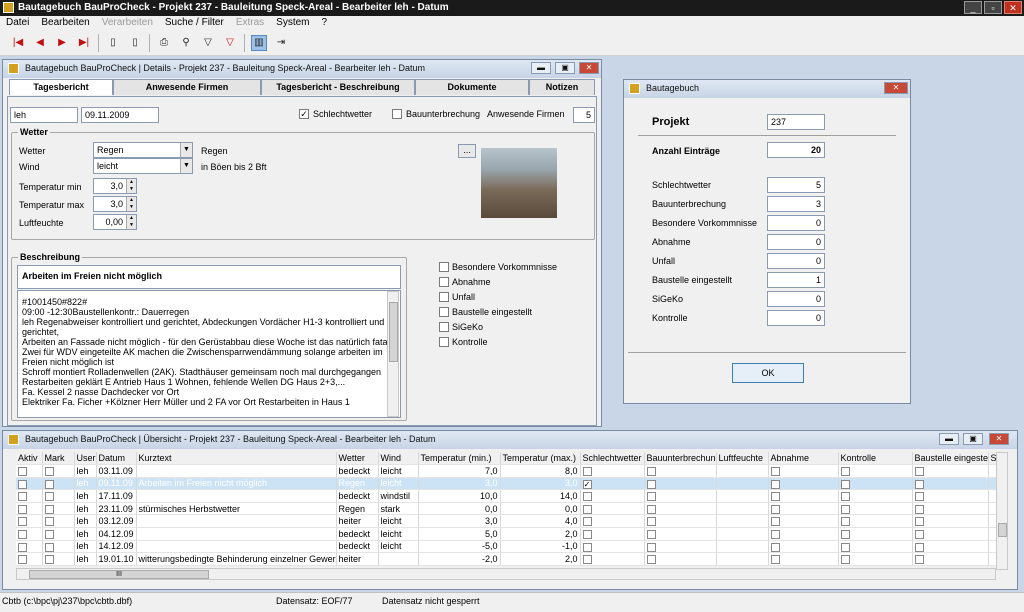  I want to click on temperatur-min-field: 3,0 ▲ ▼, so click(115, 186).